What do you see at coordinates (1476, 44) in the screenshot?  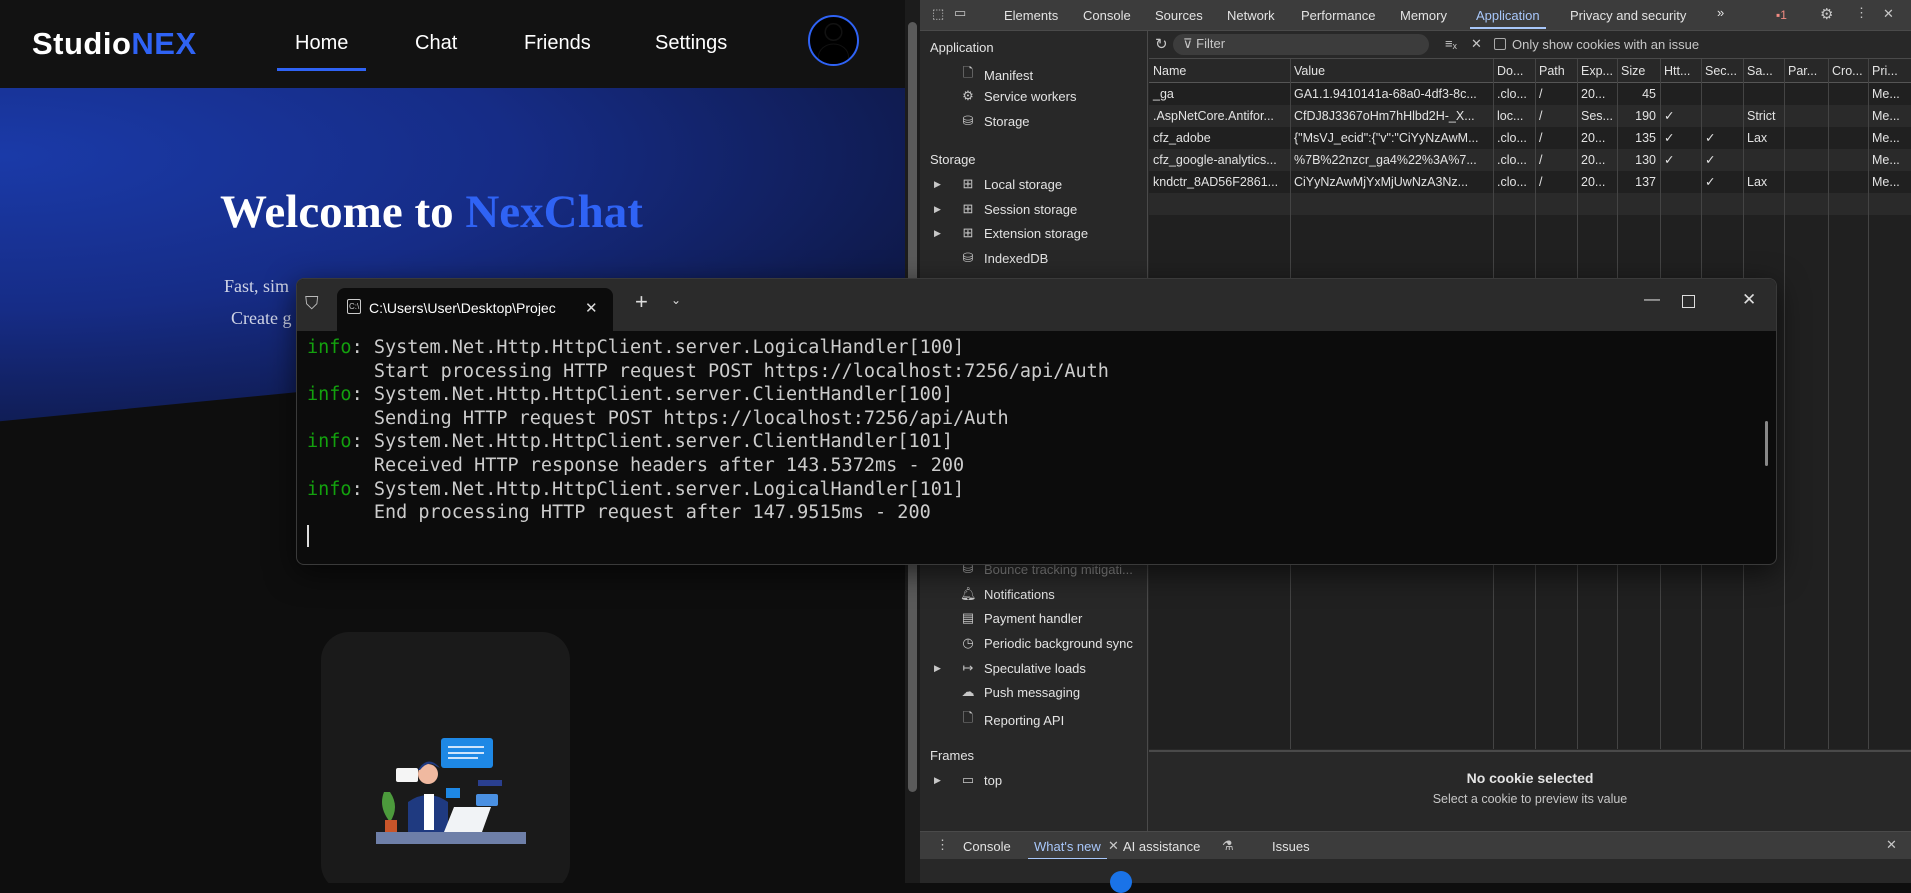 I see `delete-all-icon: ✕` at bounding box center [1476, 44].